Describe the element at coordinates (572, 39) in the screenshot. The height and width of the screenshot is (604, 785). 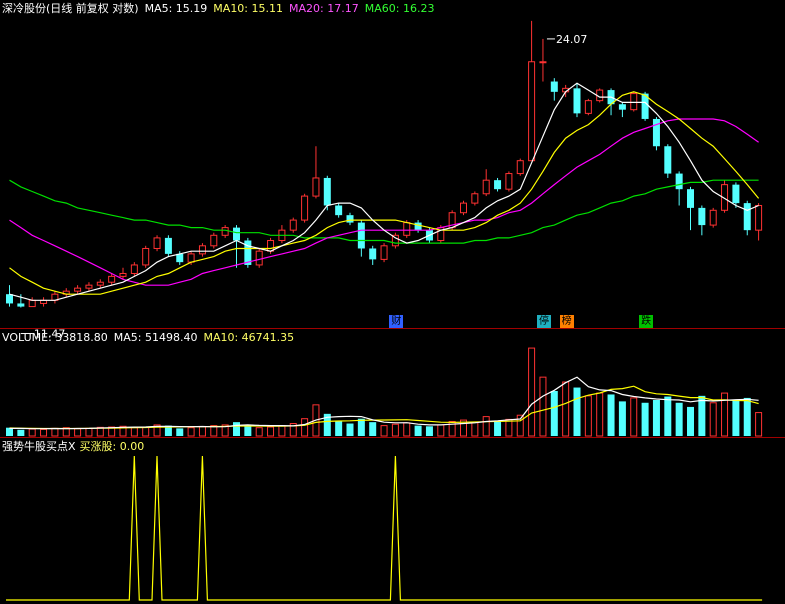
I see `high-price-label: 24.07` at that location.